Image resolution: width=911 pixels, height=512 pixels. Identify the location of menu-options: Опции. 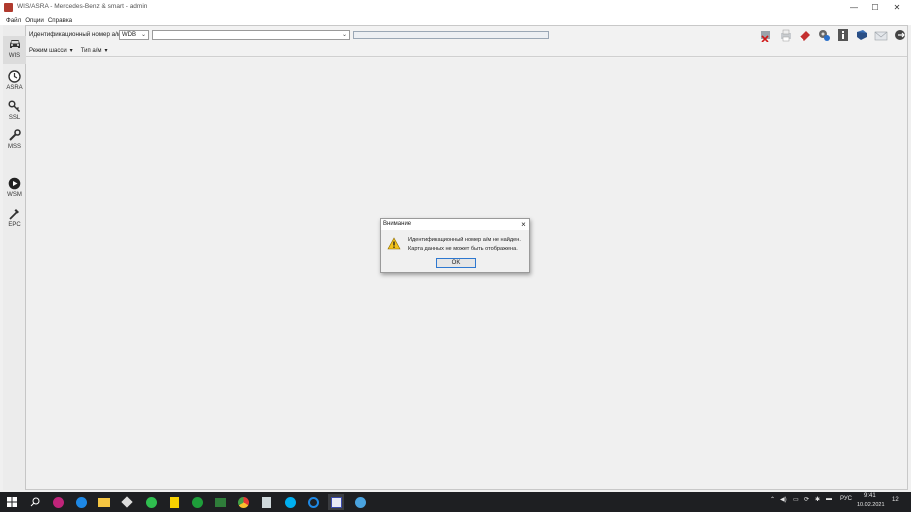
(34, 20).